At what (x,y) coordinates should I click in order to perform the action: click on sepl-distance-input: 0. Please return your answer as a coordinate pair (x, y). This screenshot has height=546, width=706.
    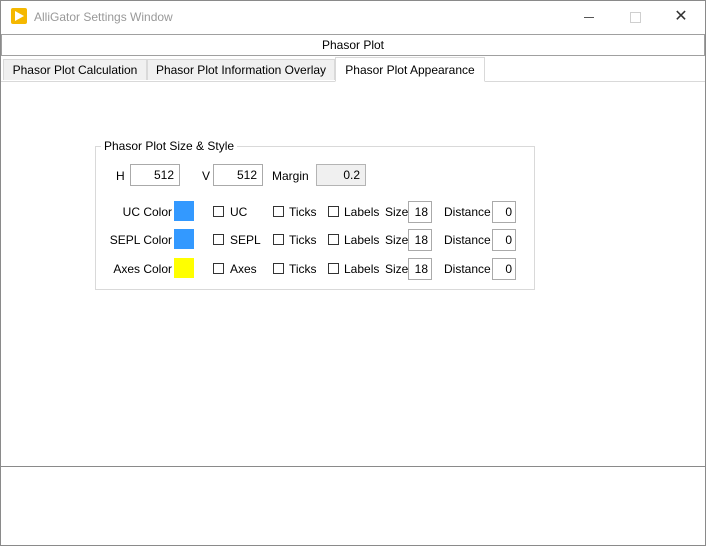
    Looking at the image, I should click on (504, 240).